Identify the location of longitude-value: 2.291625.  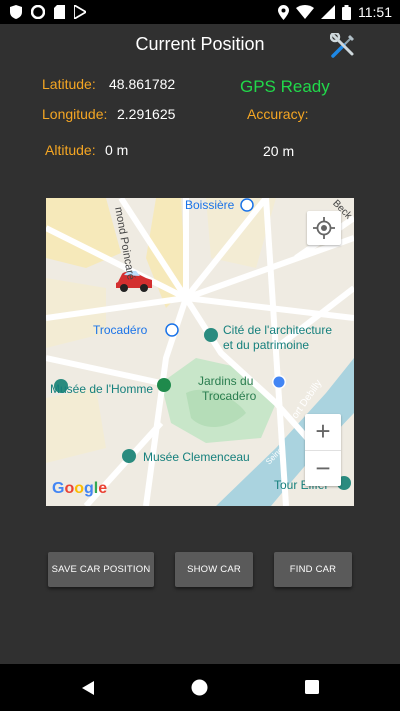
(146, 114).